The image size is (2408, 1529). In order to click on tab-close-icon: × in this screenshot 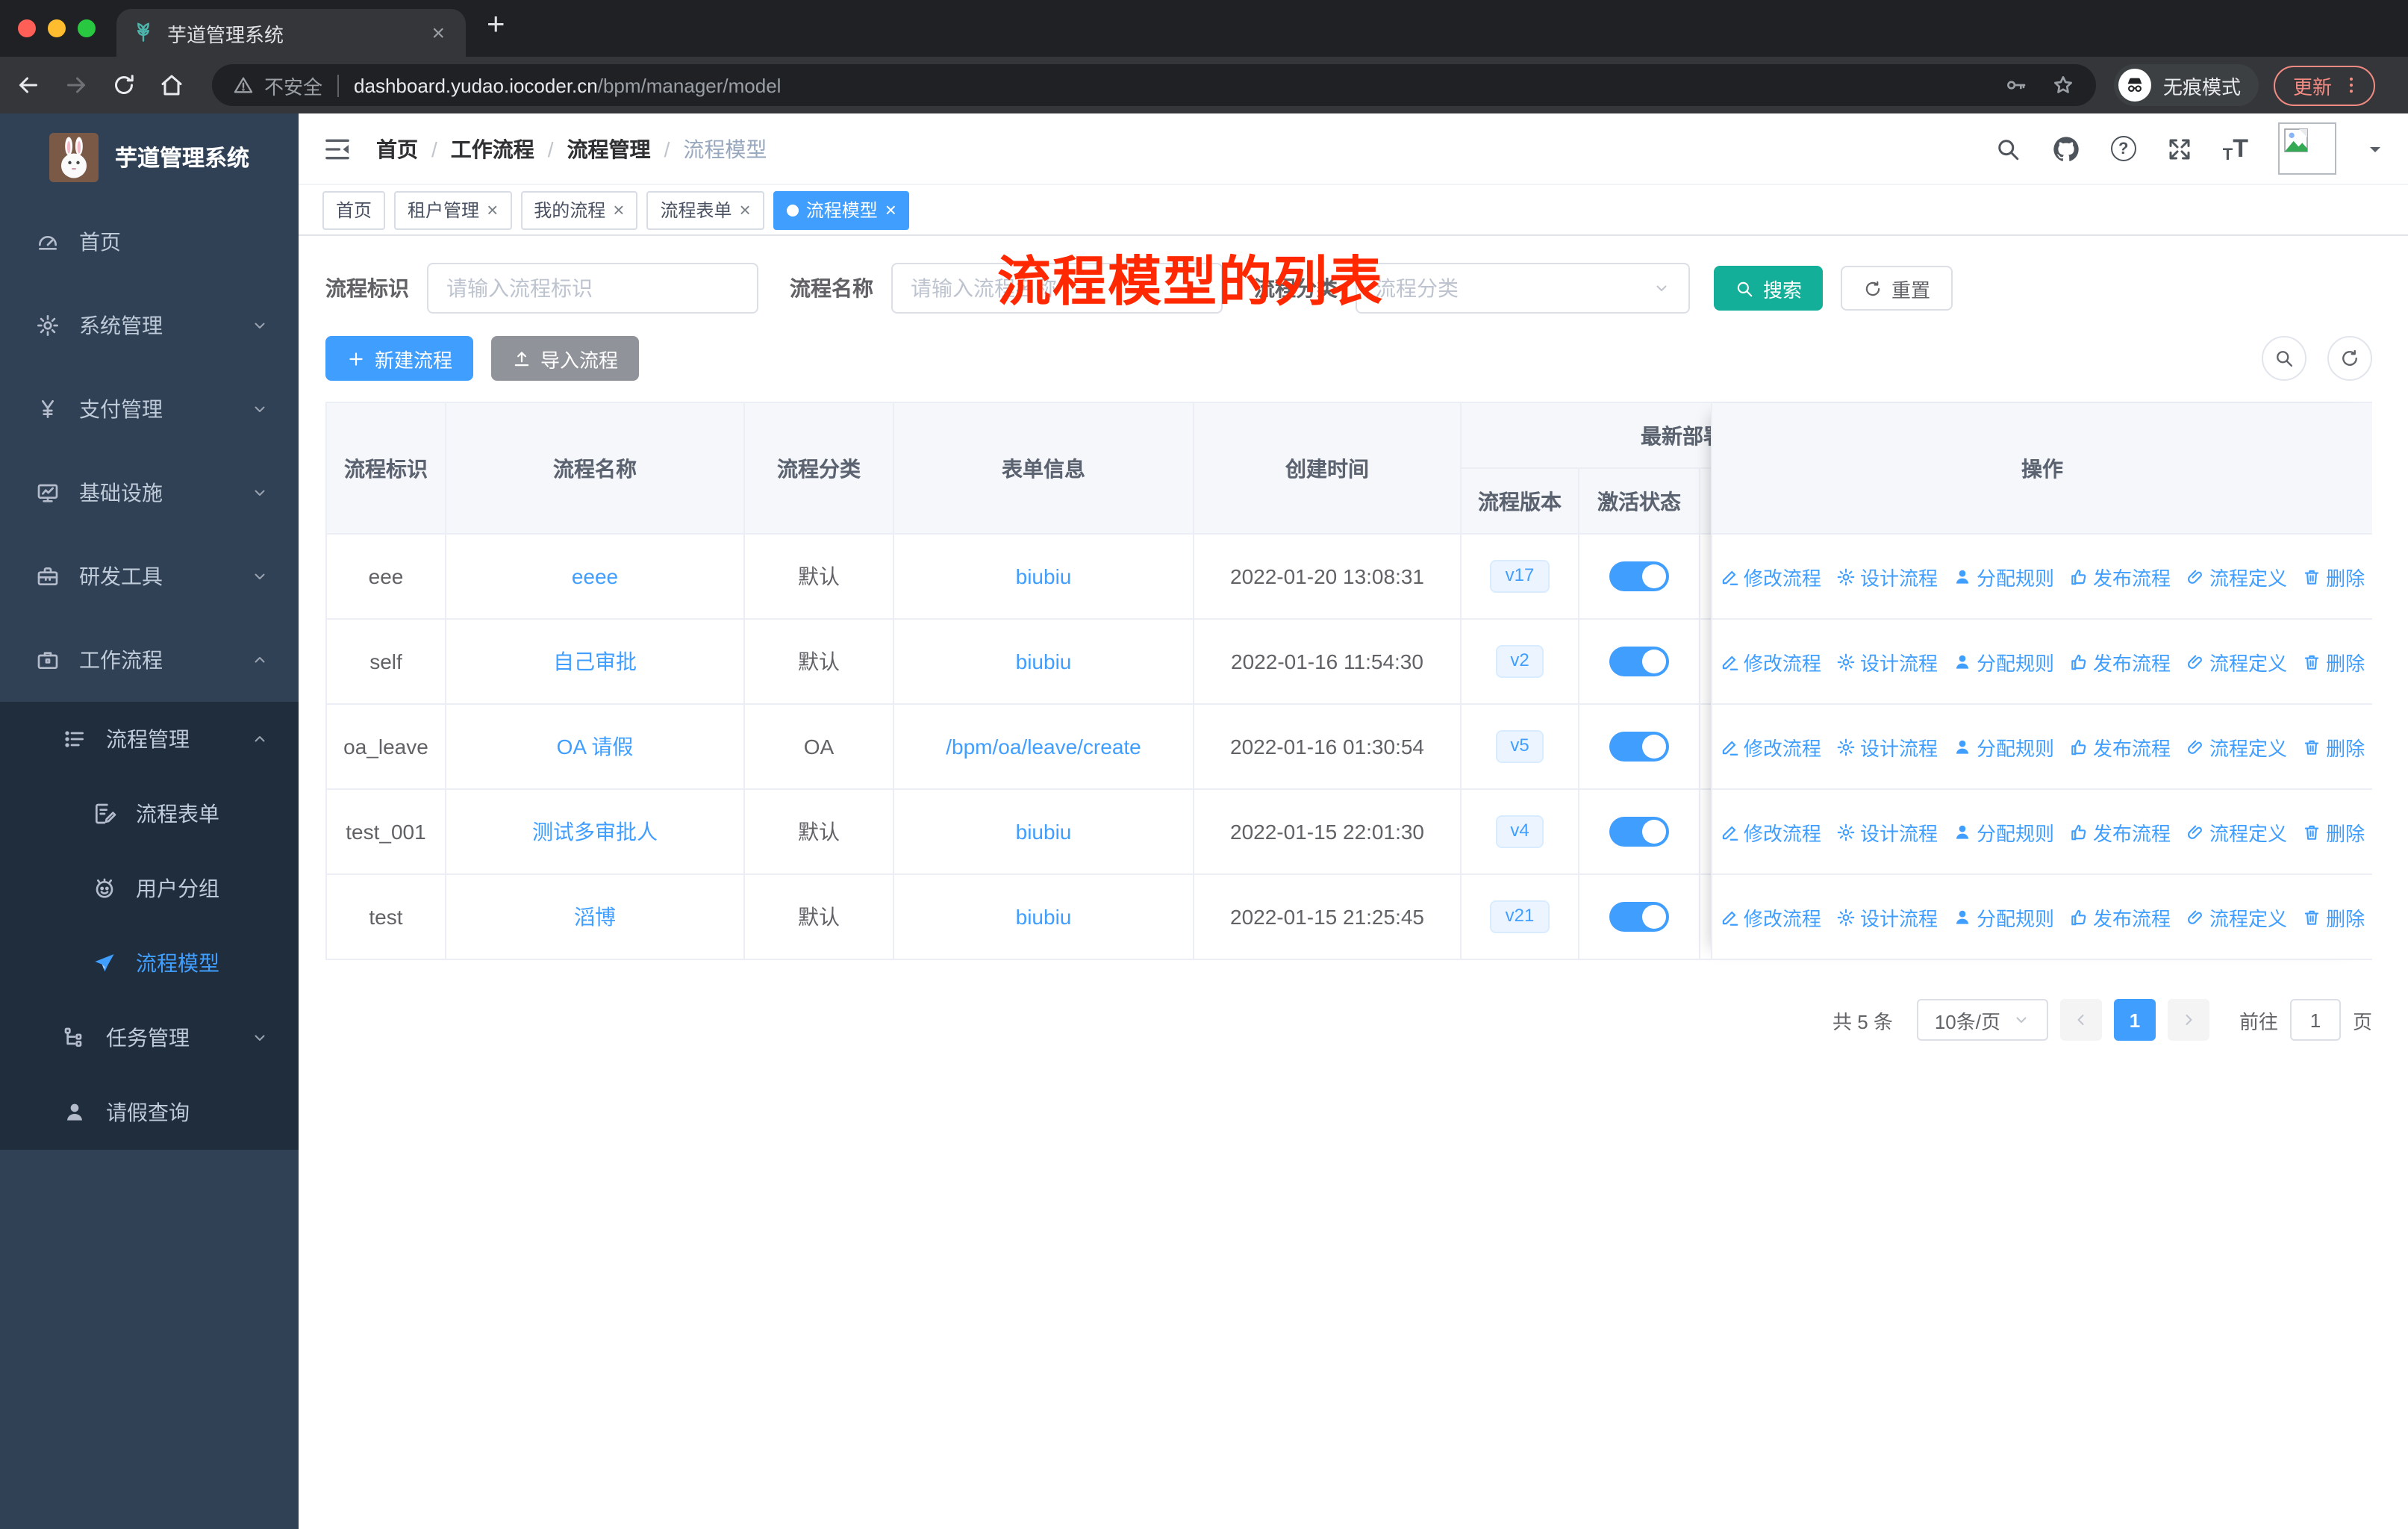, I will do `click(438, 33)`.